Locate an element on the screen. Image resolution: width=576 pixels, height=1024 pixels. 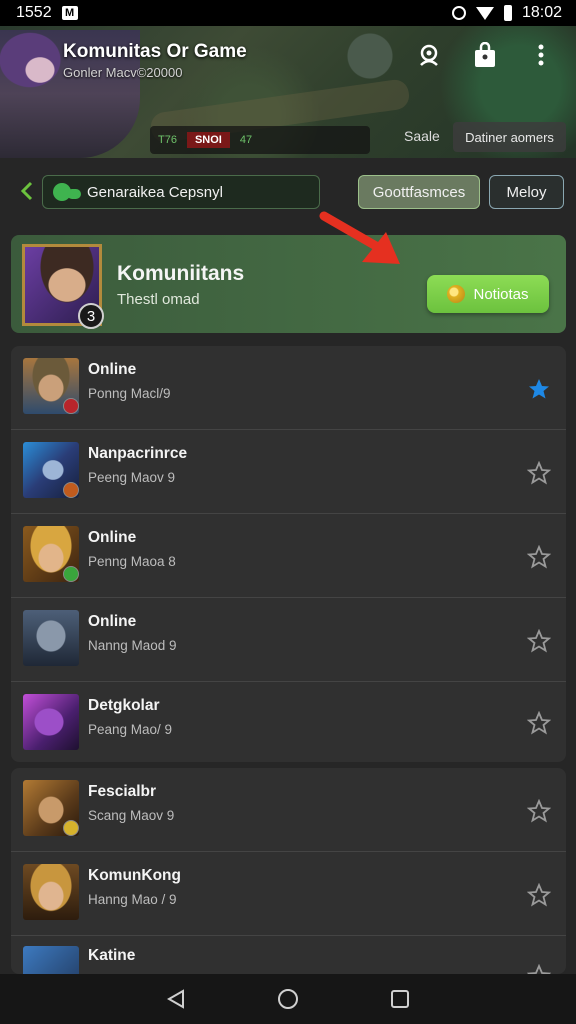
list-item: Online Ponng Macl/9 is located at coordinates (288, 388).